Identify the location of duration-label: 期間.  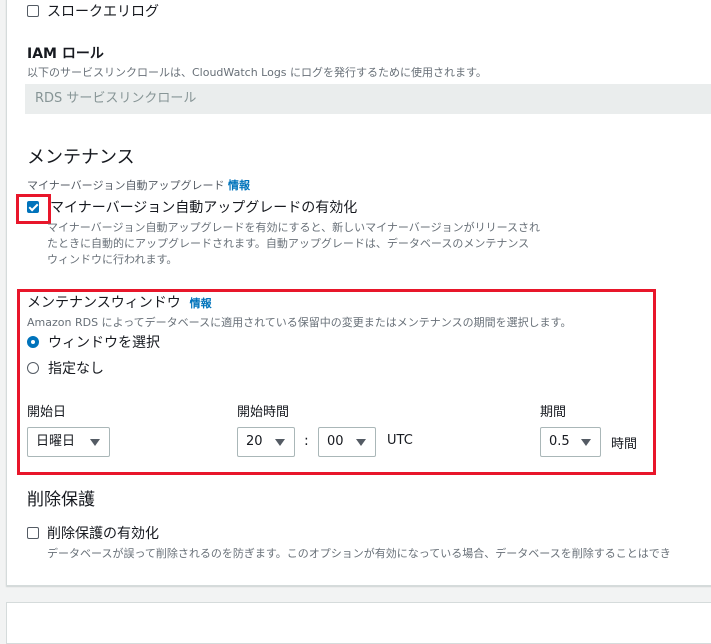
(553, 412).